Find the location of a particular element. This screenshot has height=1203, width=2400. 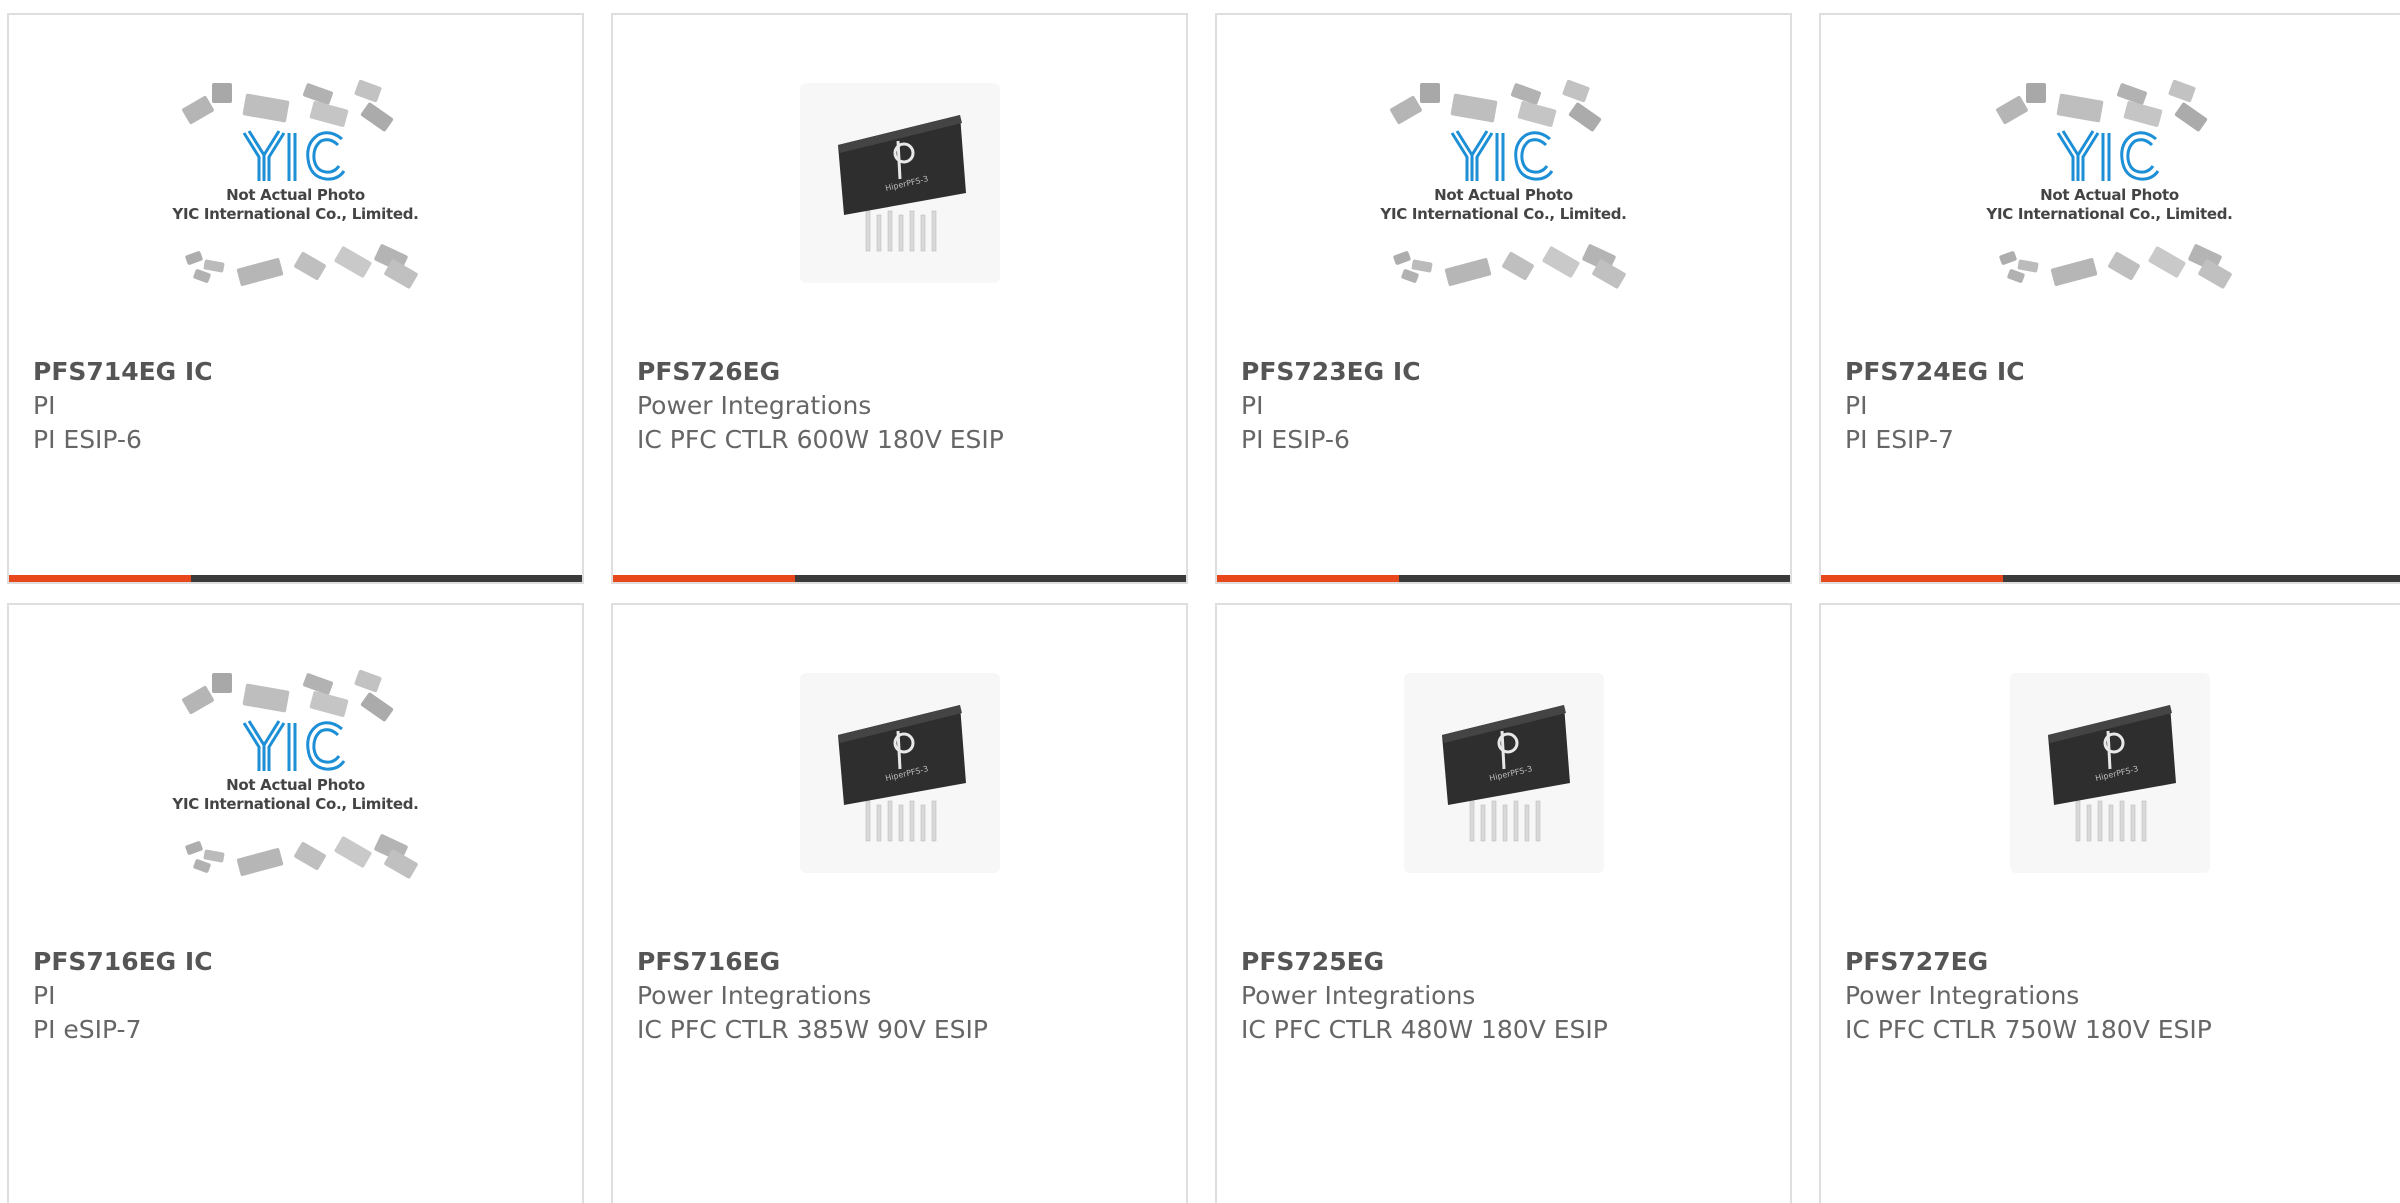

product-name: PFS727EG is located at coordinates (2122, 962).